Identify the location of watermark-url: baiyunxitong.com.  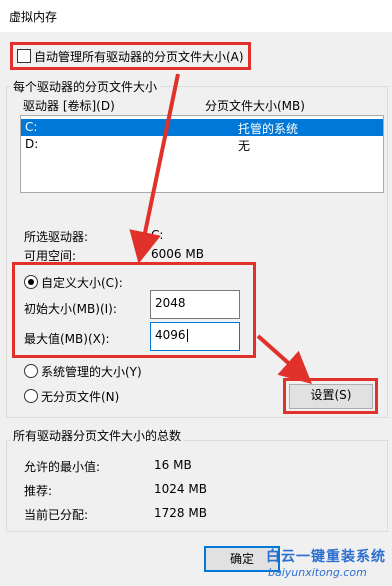
(317, 572).